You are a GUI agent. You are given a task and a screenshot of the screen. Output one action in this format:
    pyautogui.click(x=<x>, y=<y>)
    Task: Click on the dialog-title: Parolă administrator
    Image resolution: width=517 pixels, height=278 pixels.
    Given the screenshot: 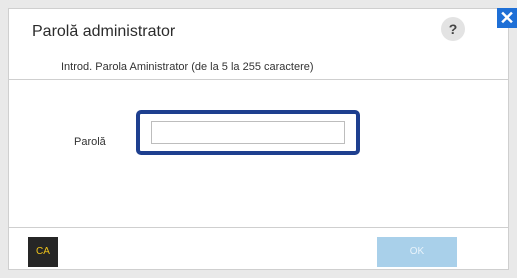 What is the action you would take?
    pyautogui.click(x=104, y=31)
    